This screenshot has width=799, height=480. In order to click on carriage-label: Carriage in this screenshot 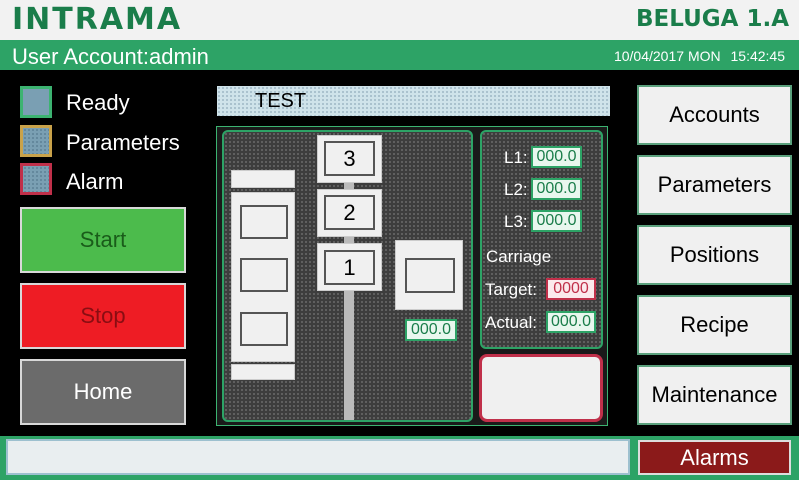, I will do `click(519, 256)`.